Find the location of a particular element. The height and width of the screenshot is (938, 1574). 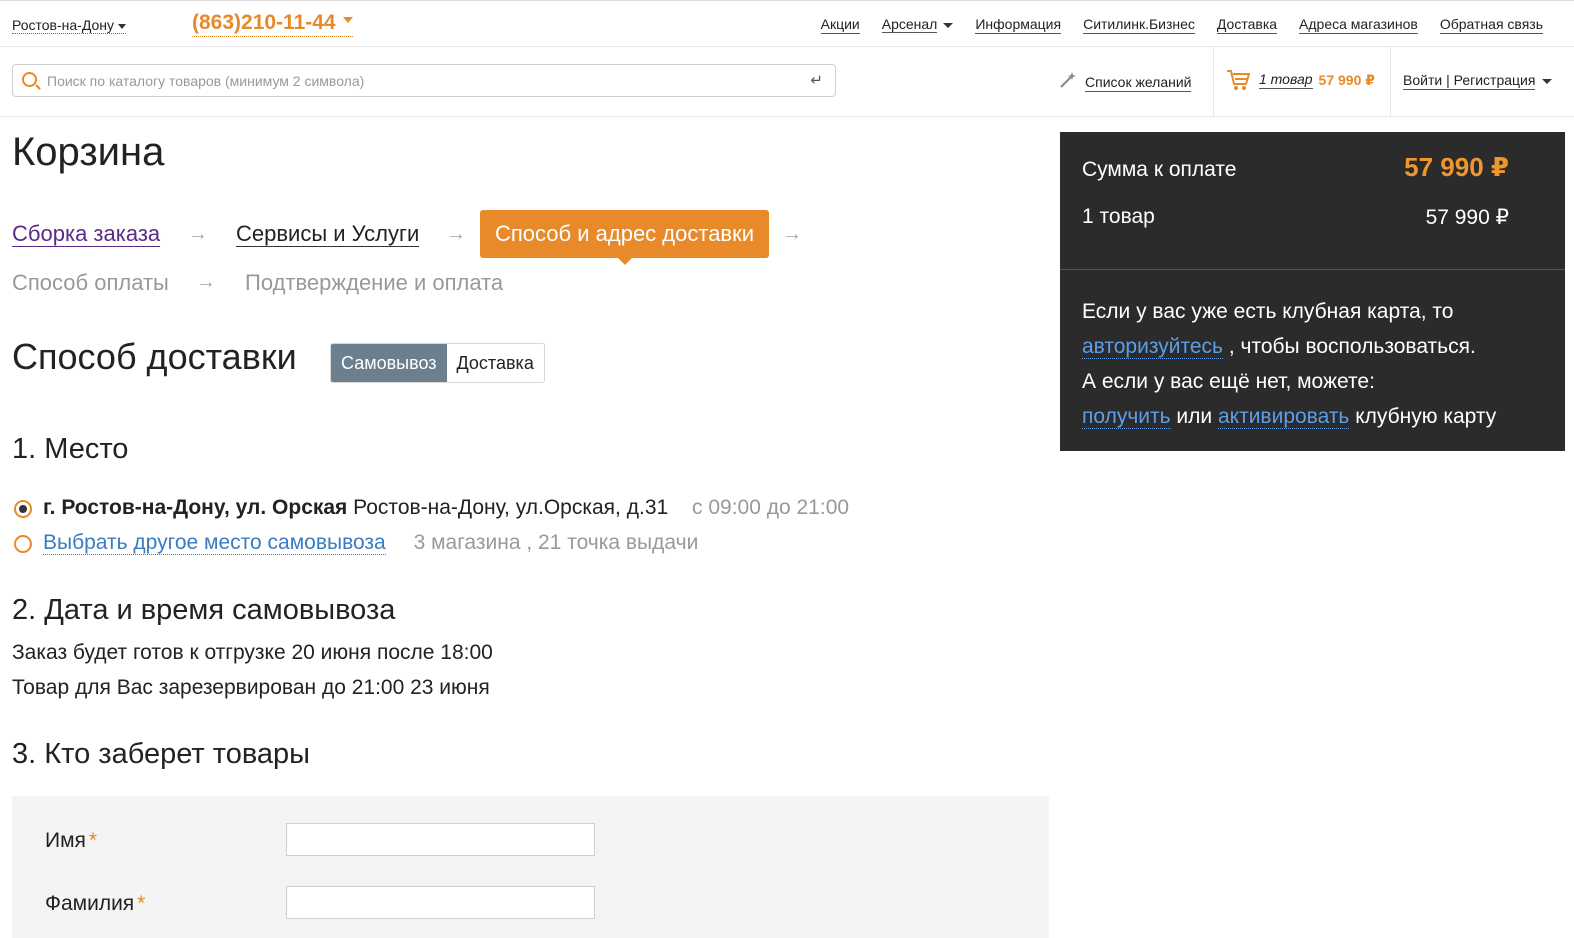

magic-wand-icon is located at coordinates (1068, 82).